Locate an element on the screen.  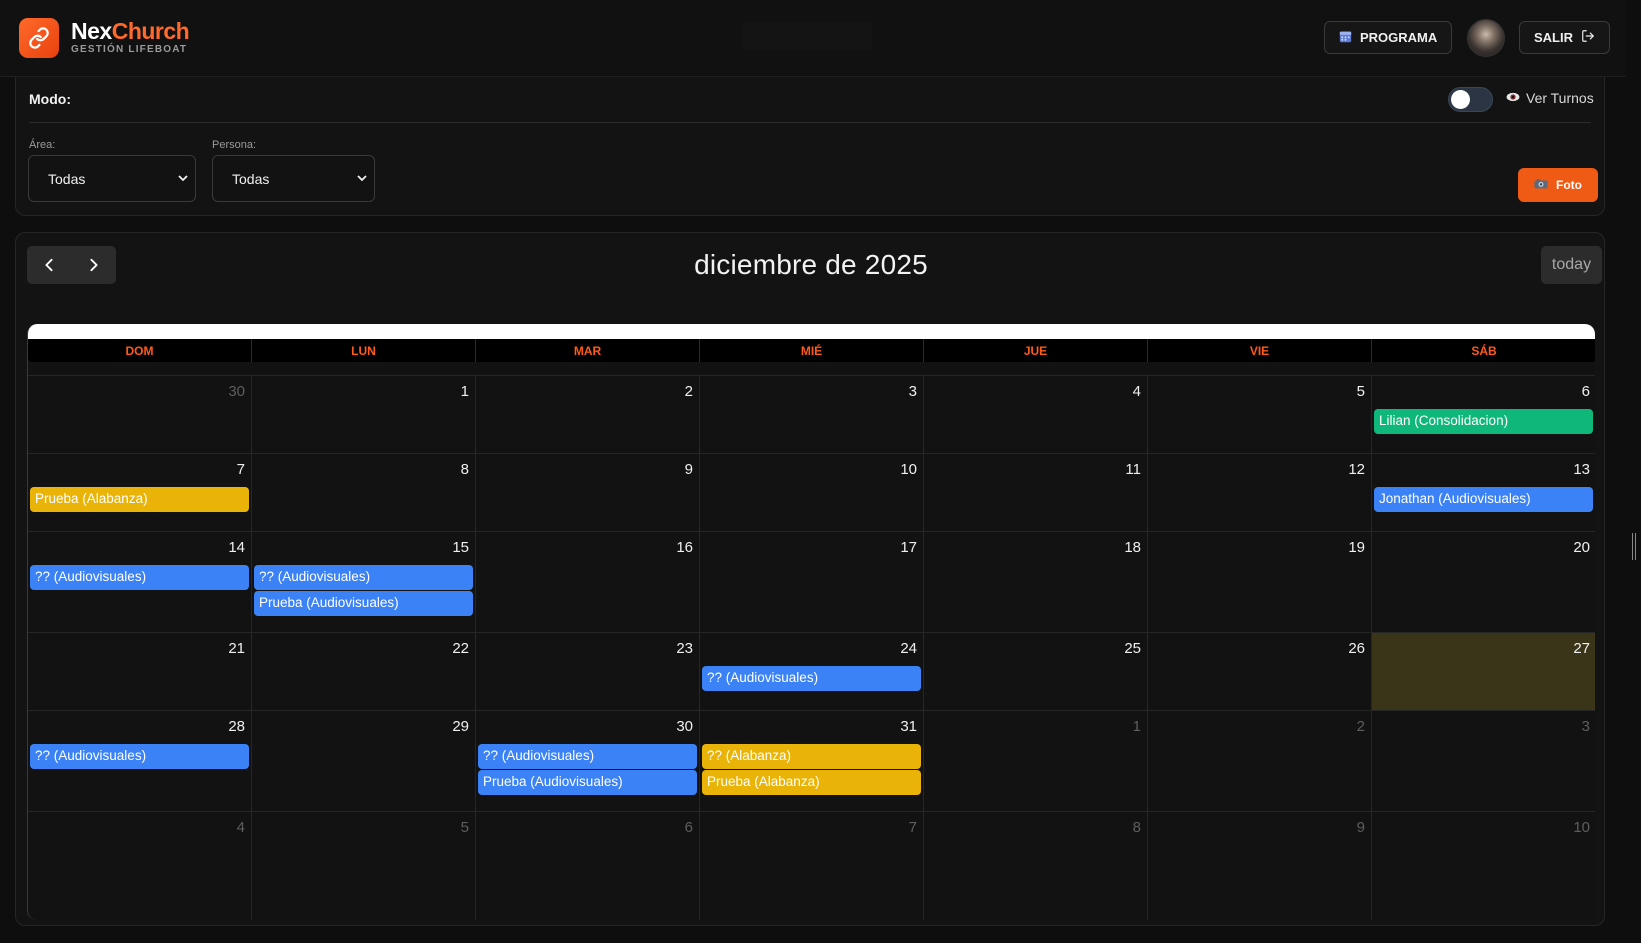
day-cell: 24 ?? (Audiovisuales) is located at coordinates (812, 671).